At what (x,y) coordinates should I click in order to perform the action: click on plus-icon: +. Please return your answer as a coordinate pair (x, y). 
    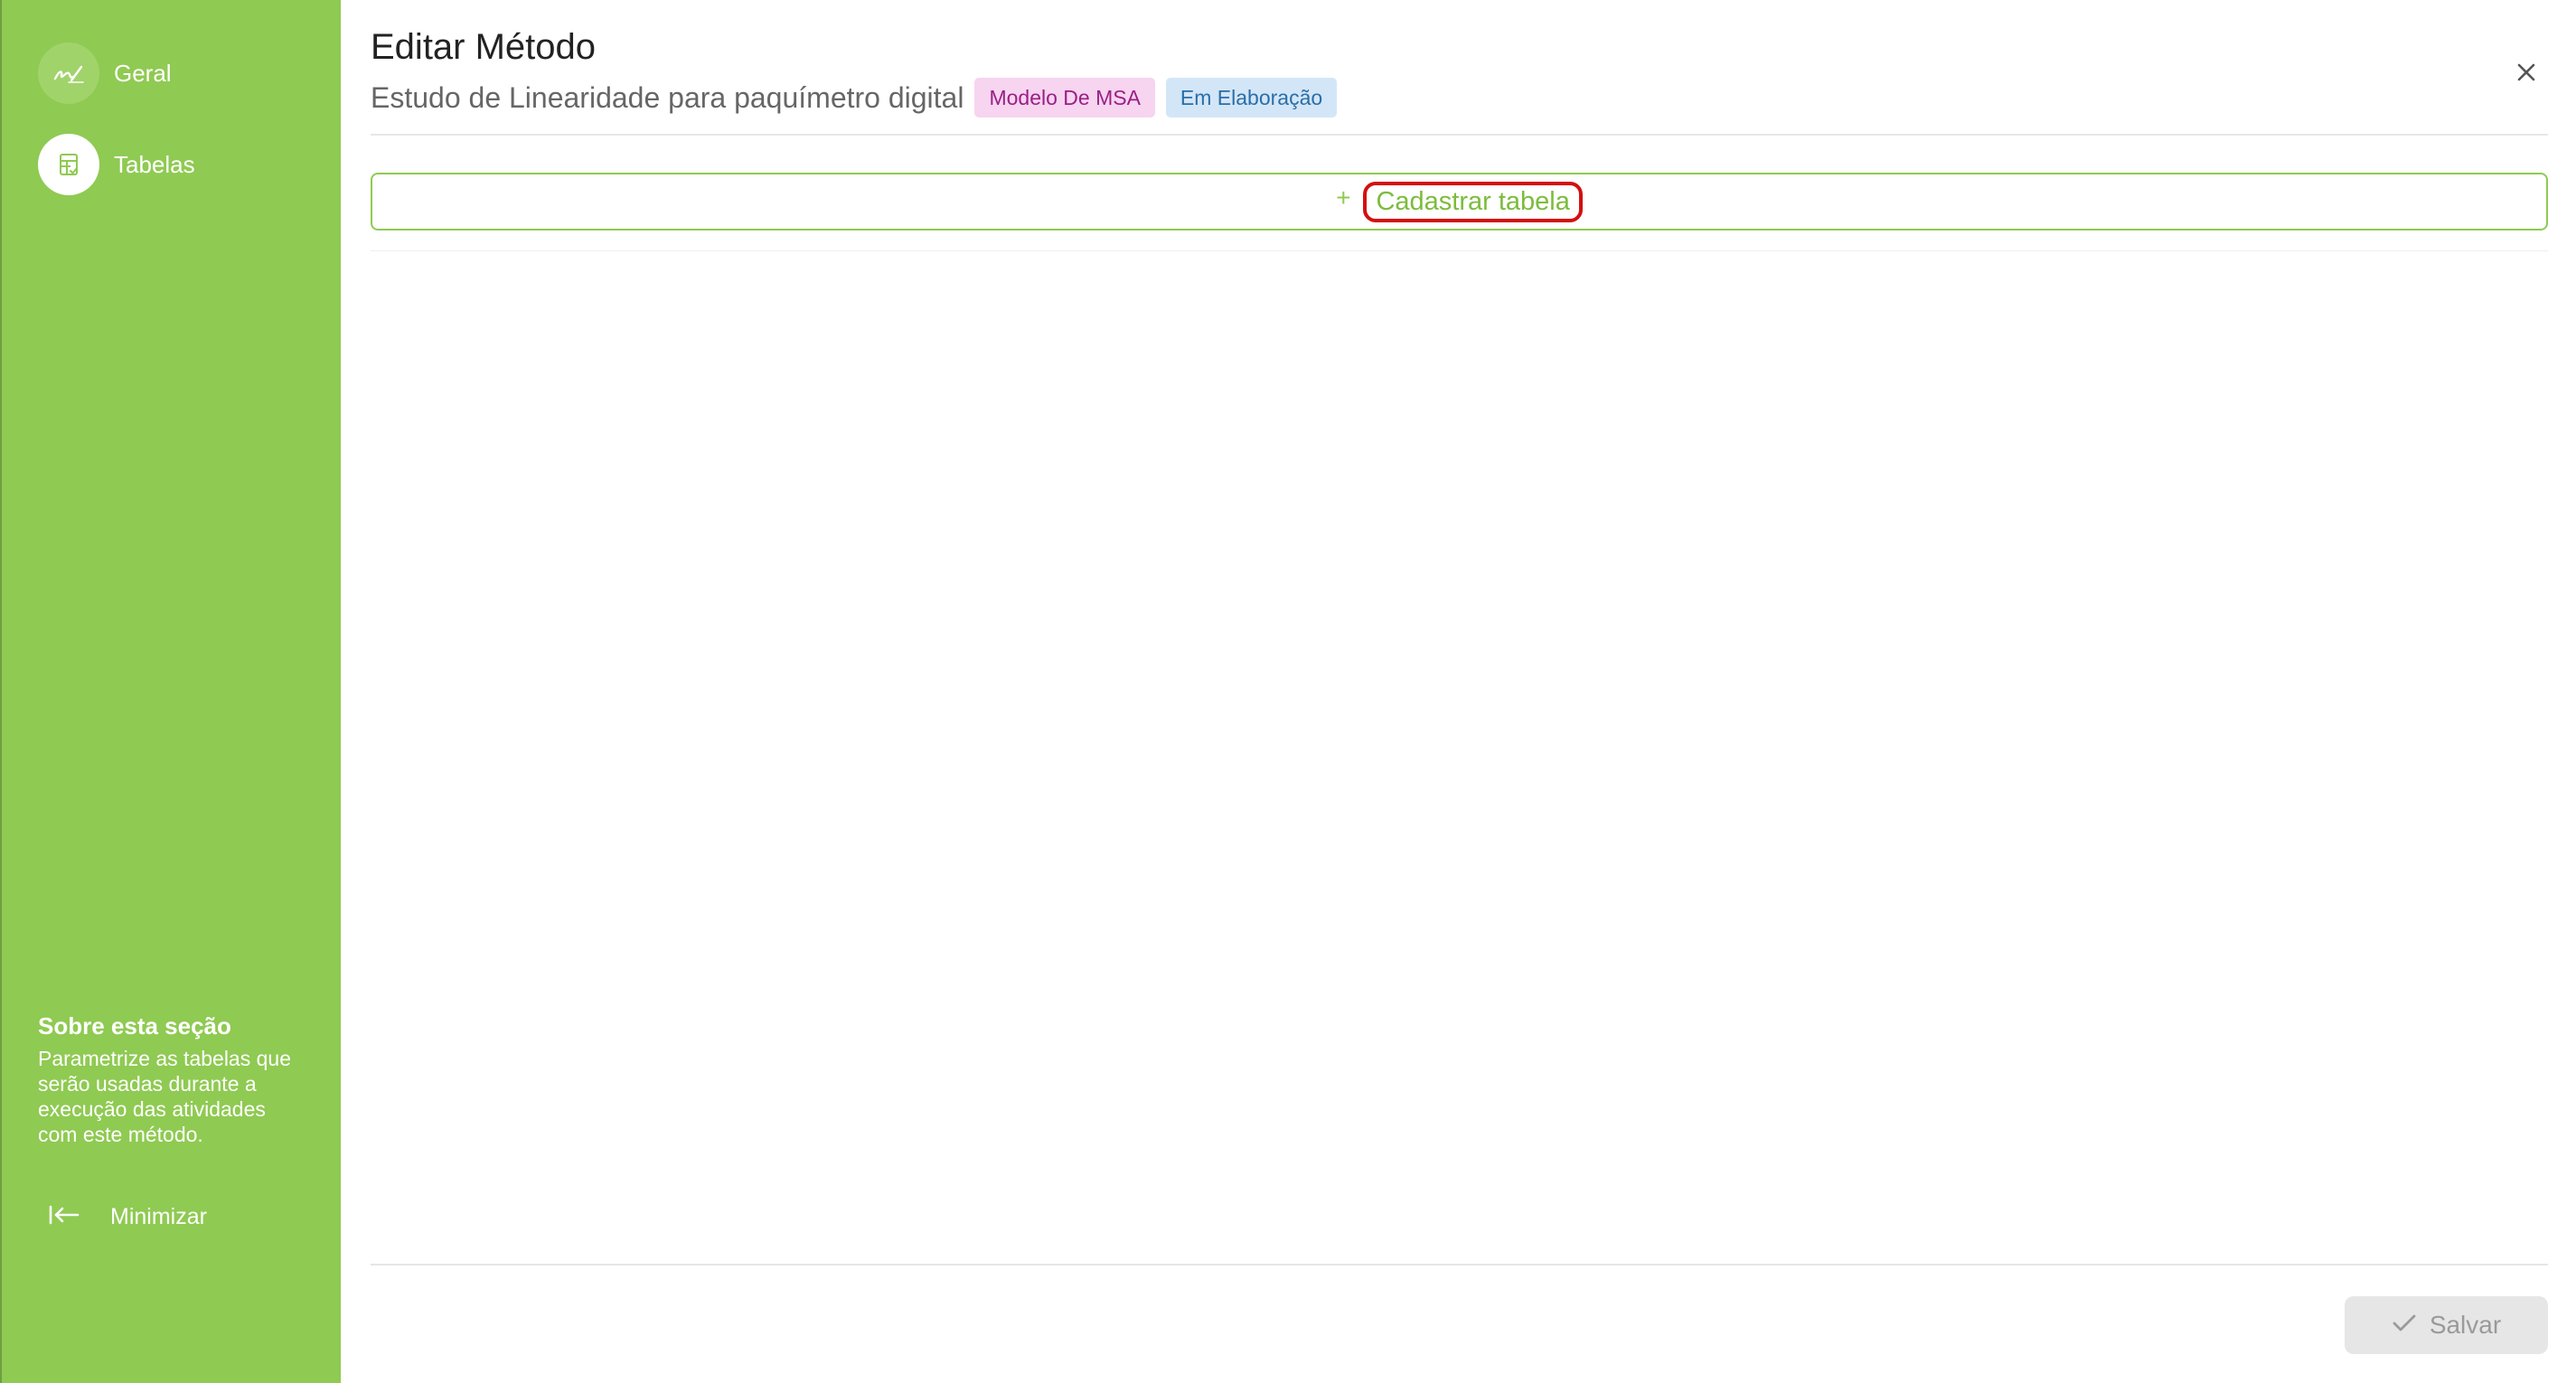
    Looking at the image, I should click on (1344, 198).